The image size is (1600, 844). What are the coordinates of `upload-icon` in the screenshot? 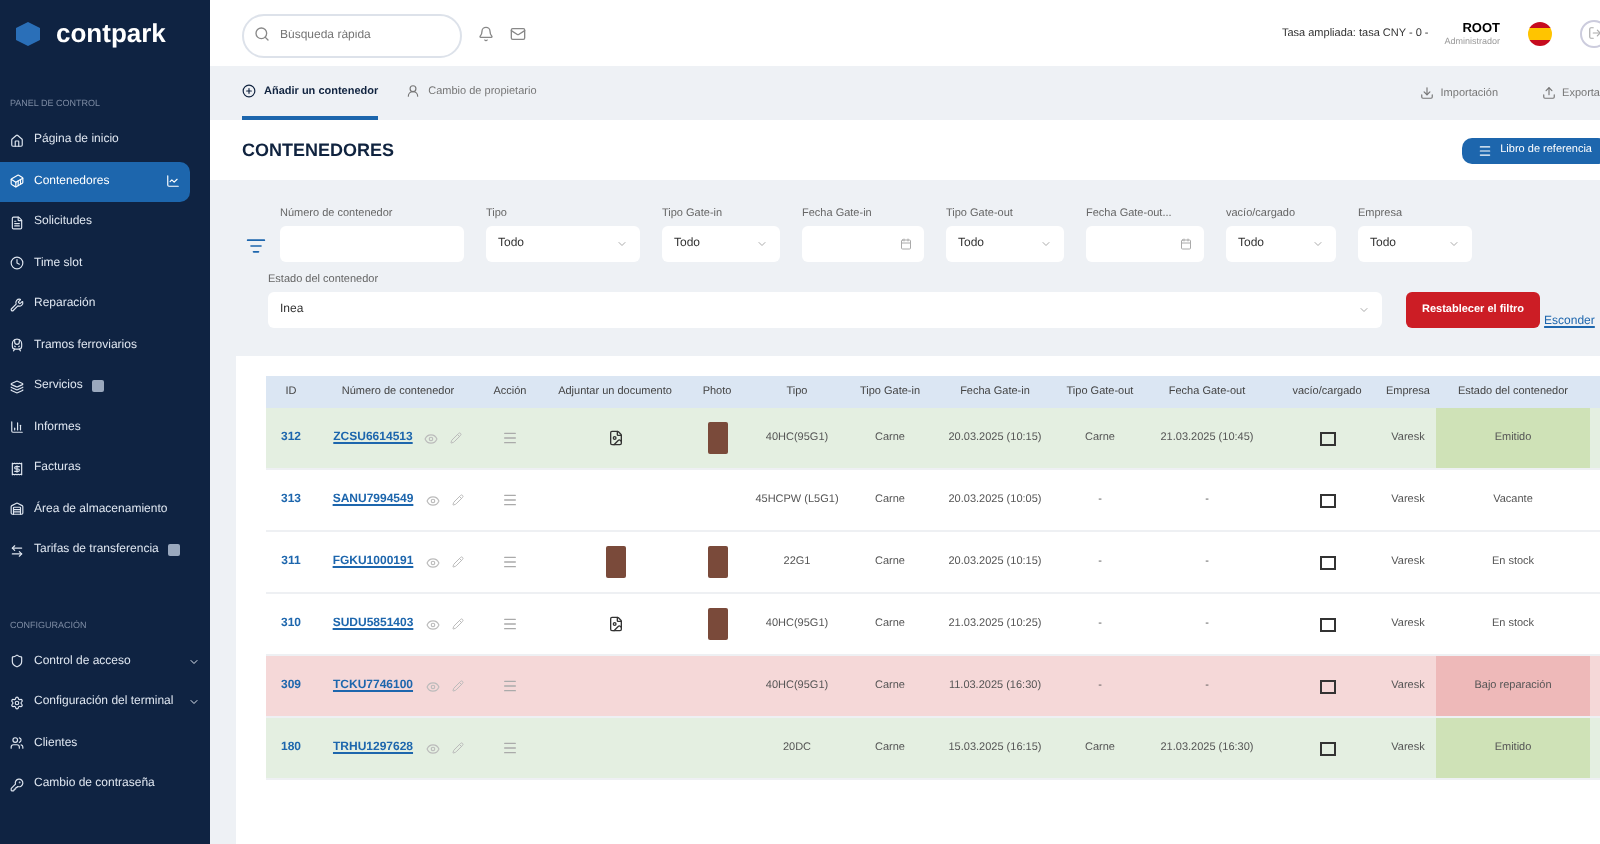 It's located at (1549, 93).